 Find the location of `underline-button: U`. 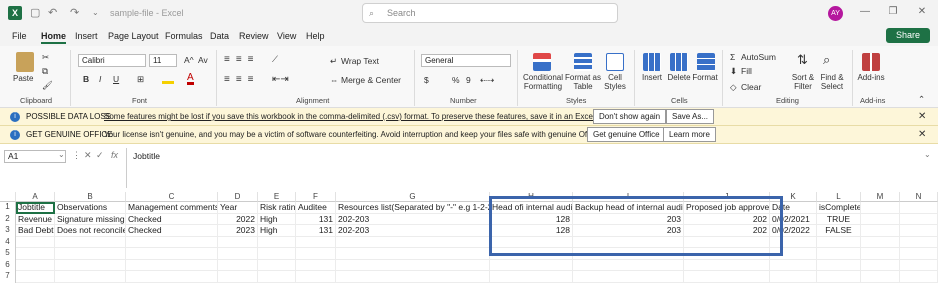

underline-button: U is located at coordinates (116, 79).